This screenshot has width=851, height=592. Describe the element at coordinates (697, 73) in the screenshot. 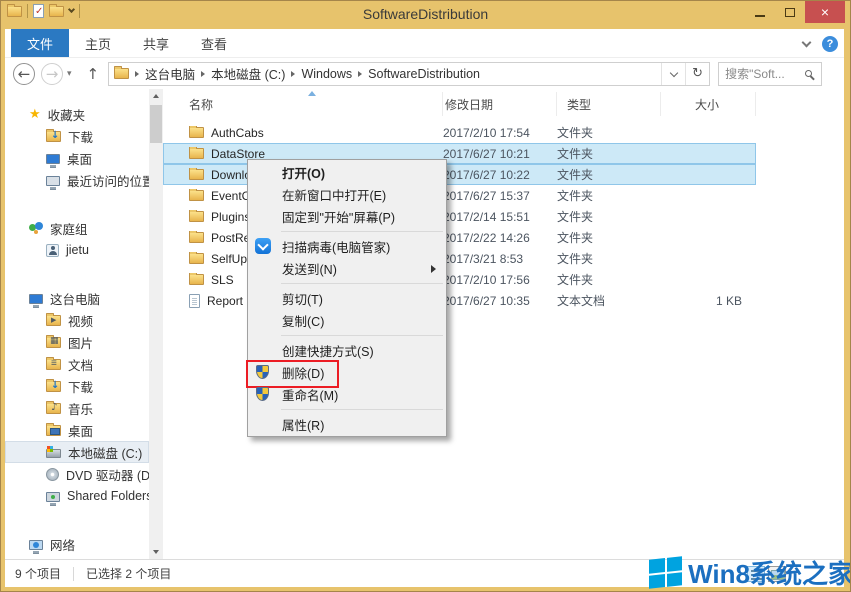

I see `refresh-button: ↻` at that location.